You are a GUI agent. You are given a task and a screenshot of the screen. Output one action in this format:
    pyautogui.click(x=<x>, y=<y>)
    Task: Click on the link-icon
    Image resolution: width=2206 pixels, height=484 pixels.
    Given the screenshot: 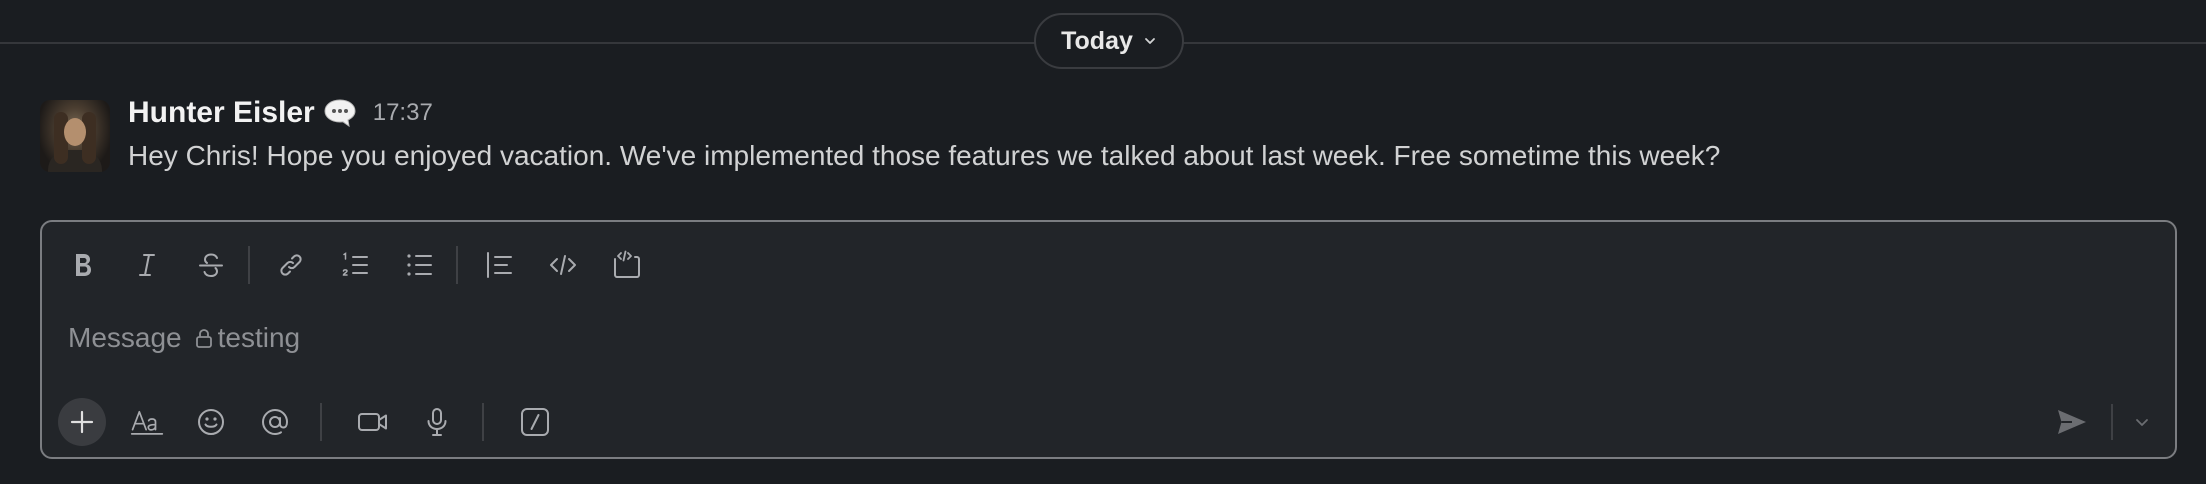 What is the action you would take?
    pyautogui.click(x=291, y=265)
    